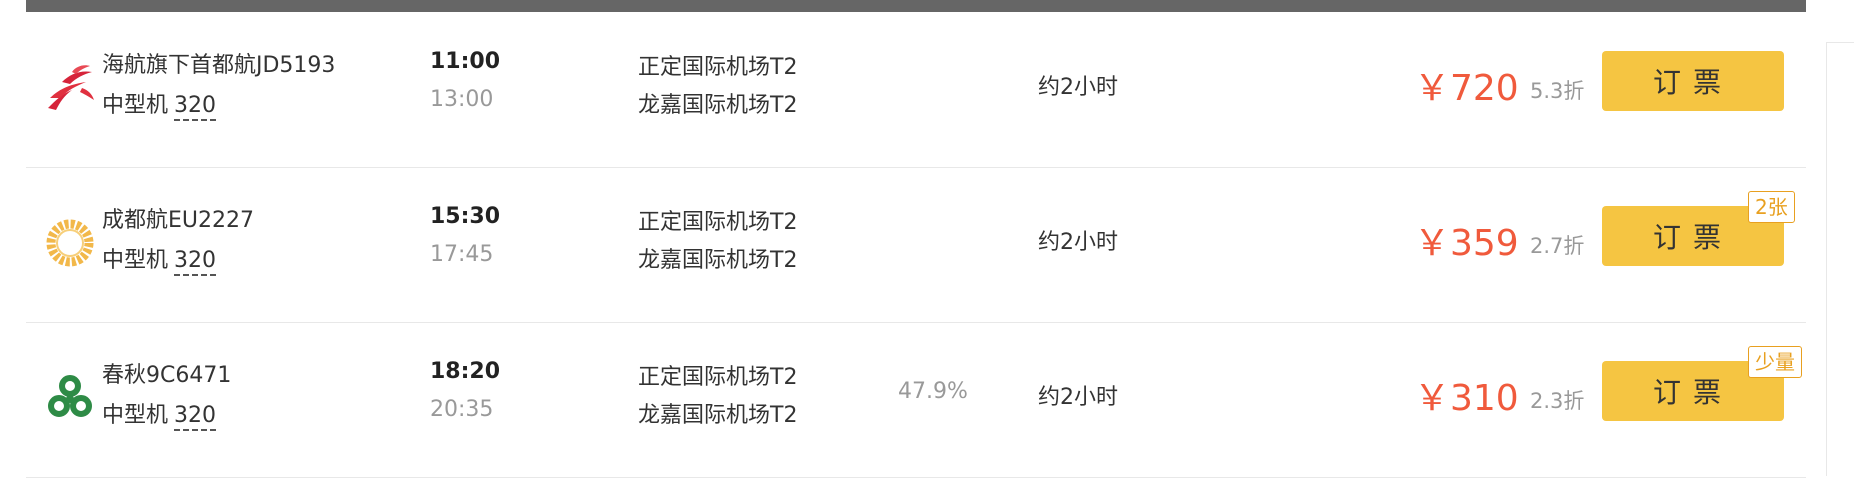 The height and width of the screenshot is (478, 1854). I want to click on price: ￥359, so click(1466, 243).